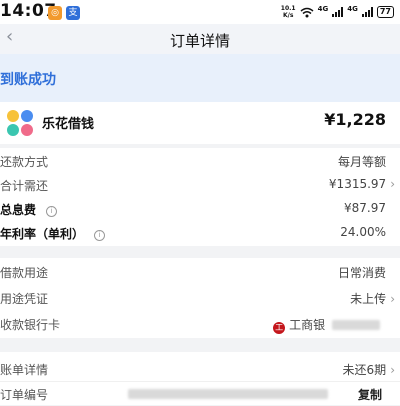  I want to click on bank-card-value: 工工商银, so click(326, 325).